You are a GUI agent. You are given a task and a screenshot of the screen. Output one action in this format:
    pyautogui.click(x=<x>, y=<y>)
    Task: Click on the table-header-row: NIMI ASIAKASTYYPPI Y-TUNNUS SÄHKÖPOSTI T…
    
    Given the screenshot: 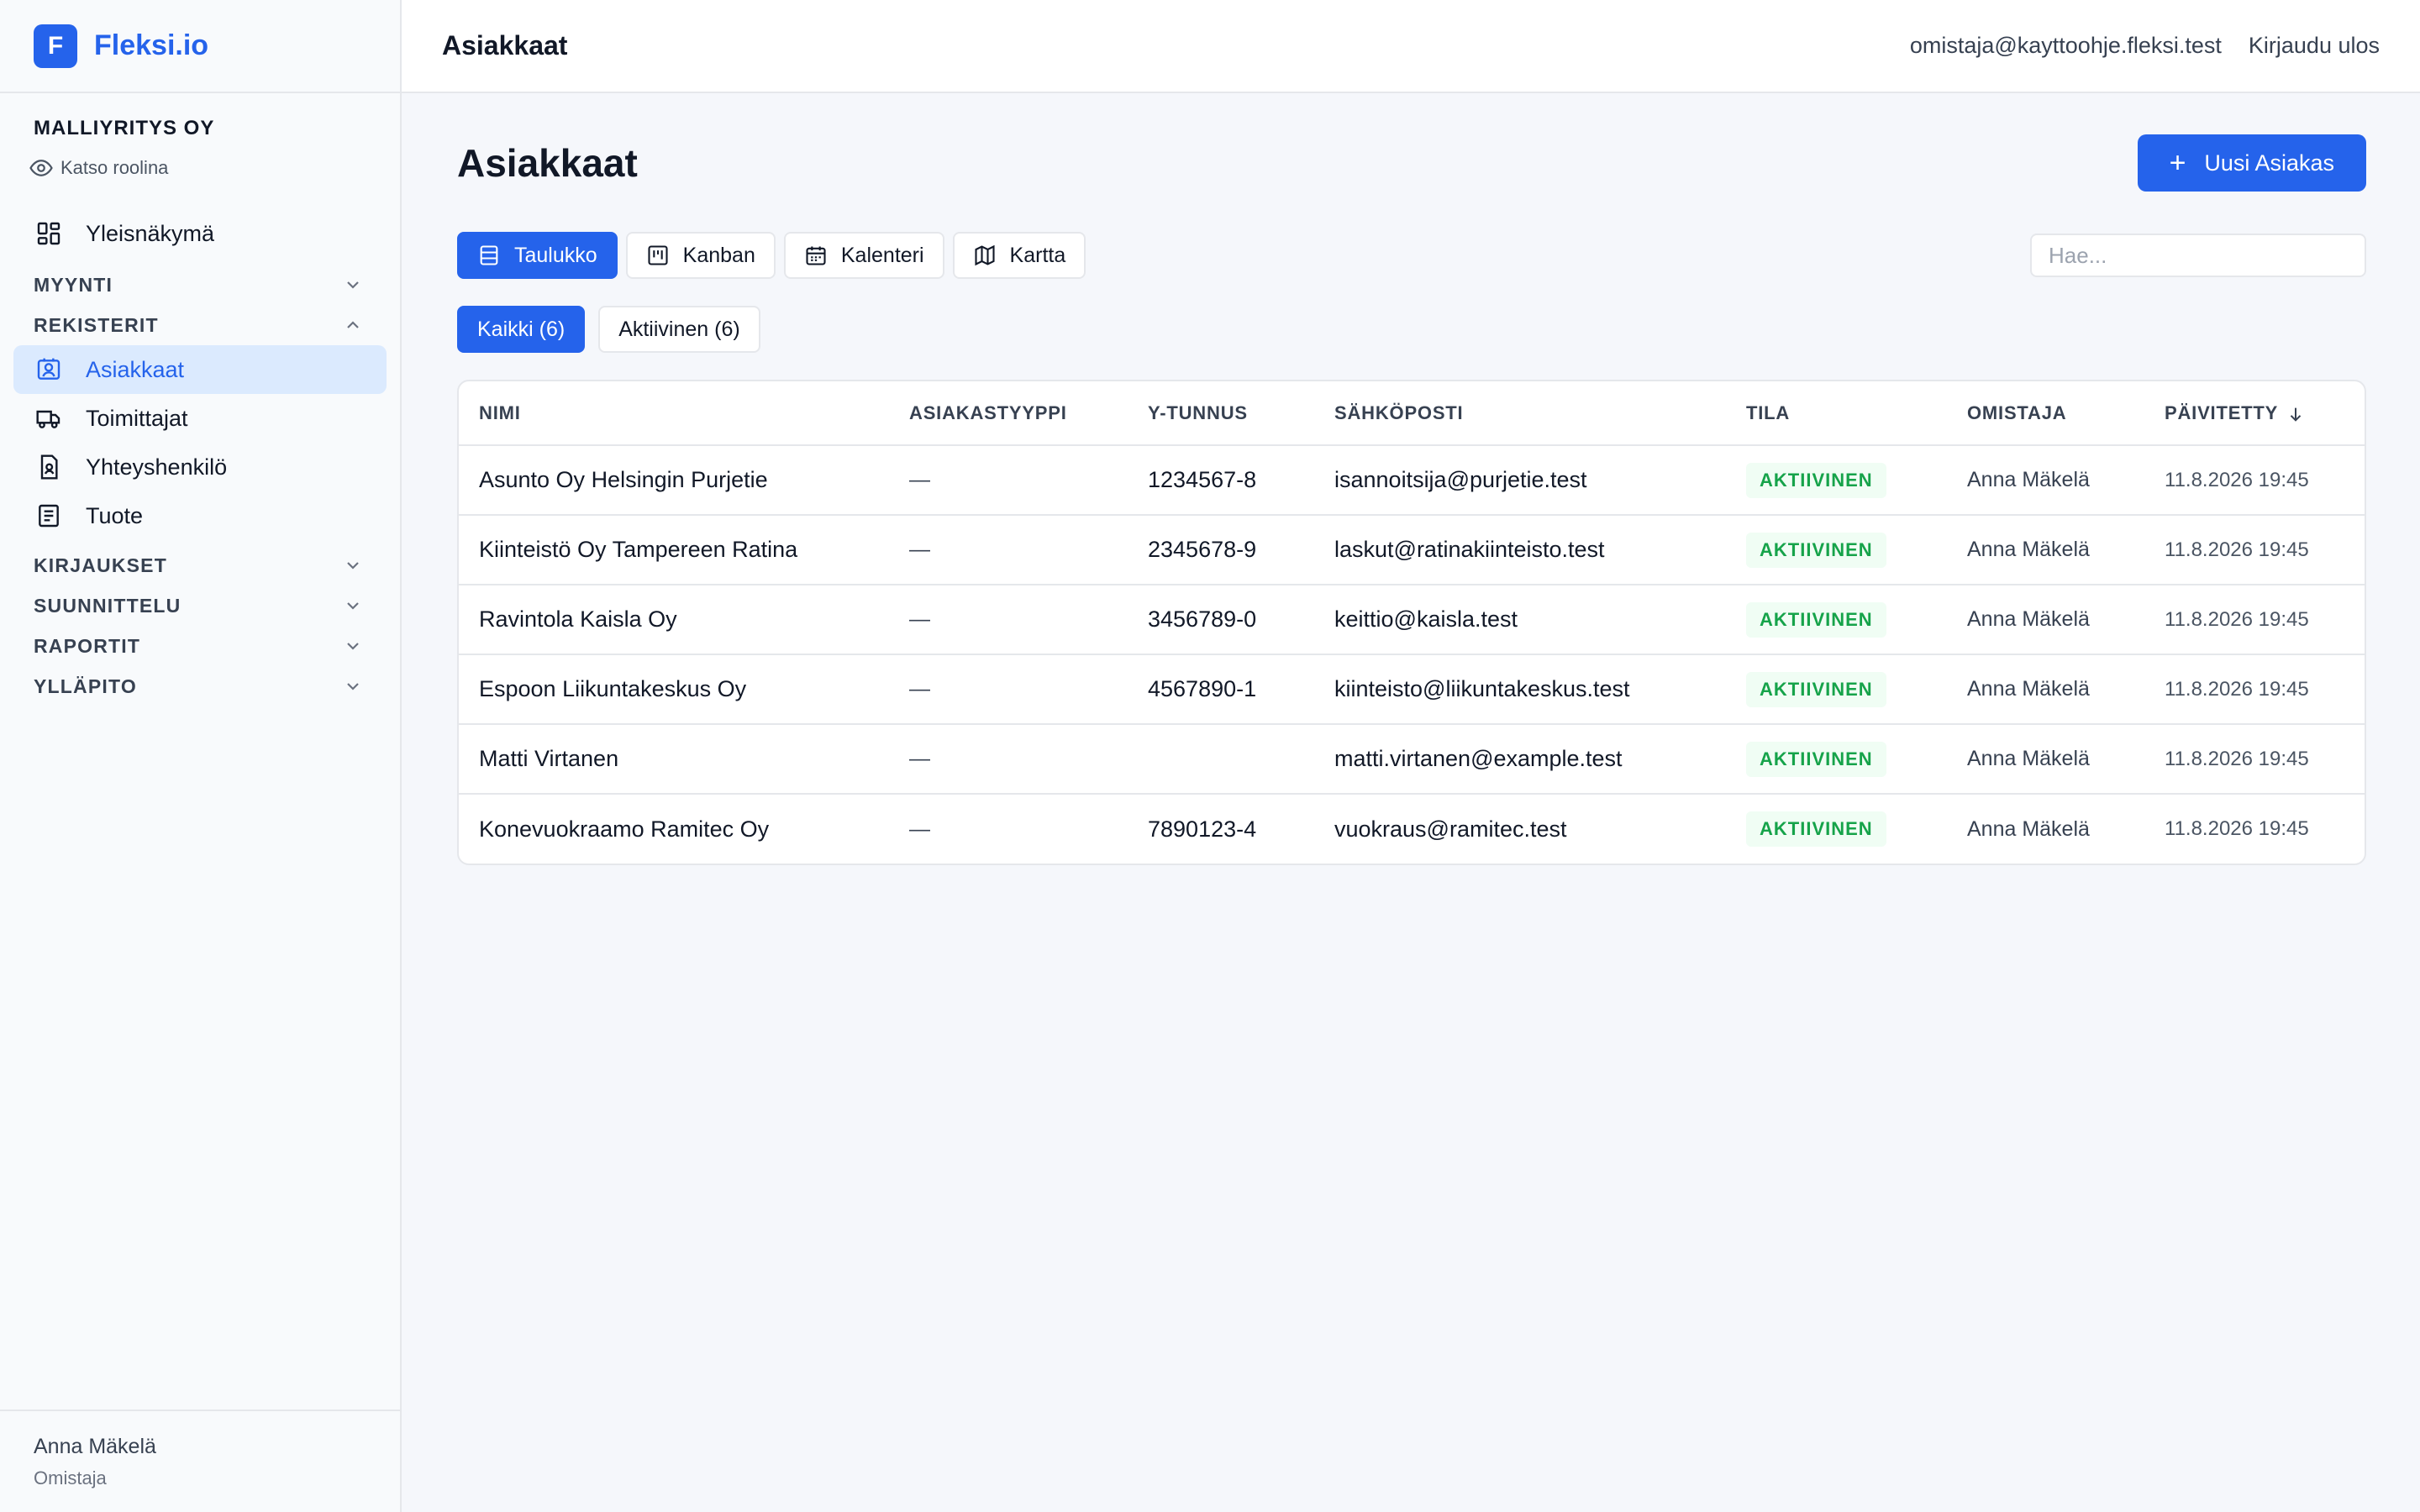 What is the action you would take?
    pyautogui.click(x=1412, y=413)
    